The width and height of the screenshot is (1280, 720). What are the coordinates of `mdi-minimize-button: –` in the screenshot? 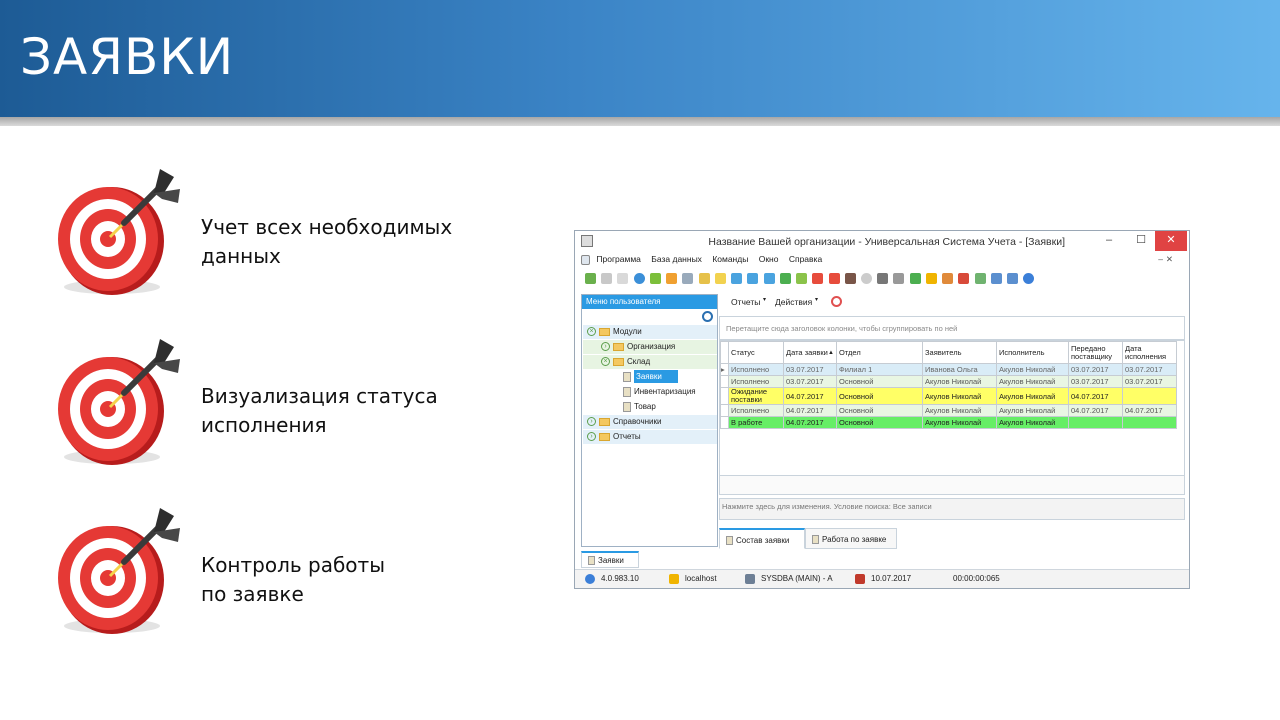 It's located at (1160, 259).